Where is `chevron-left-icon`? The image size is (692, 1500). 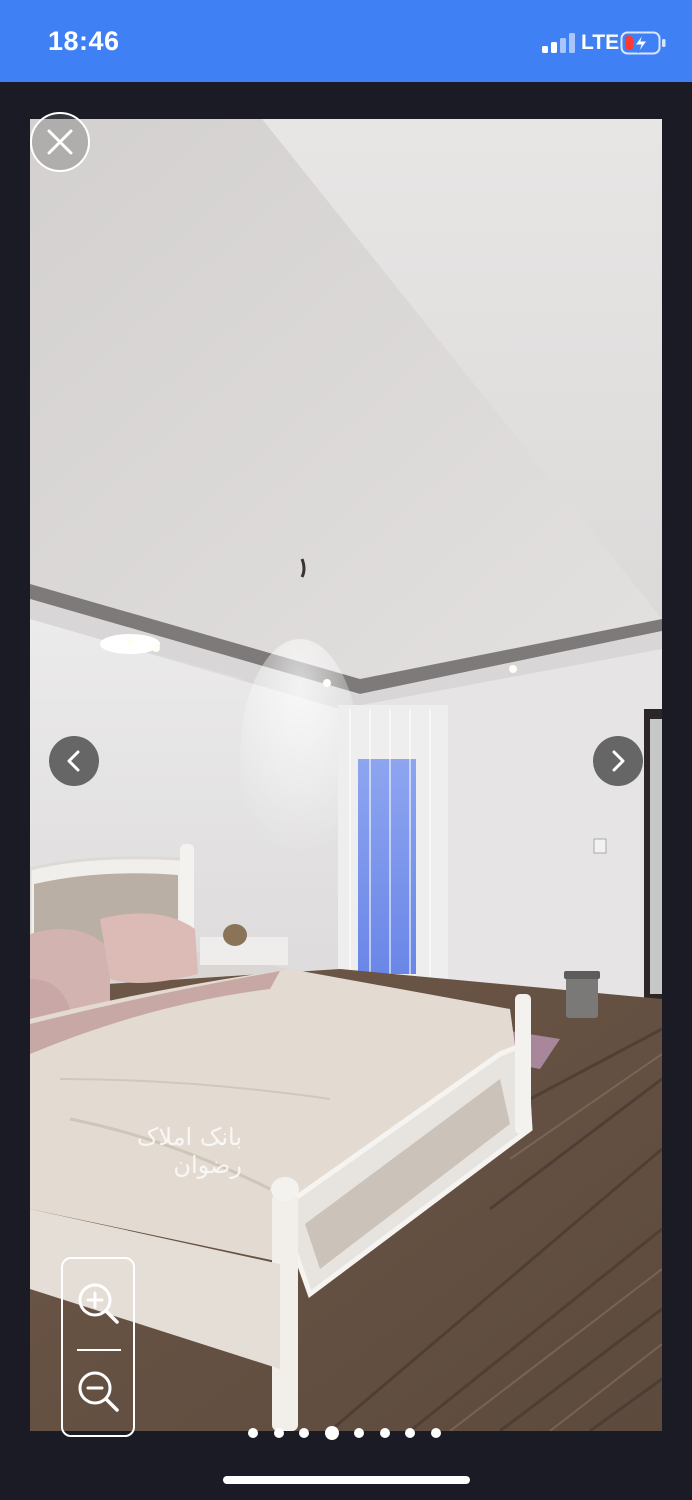 chevron-left-icon is located at coordinates (73, 761).